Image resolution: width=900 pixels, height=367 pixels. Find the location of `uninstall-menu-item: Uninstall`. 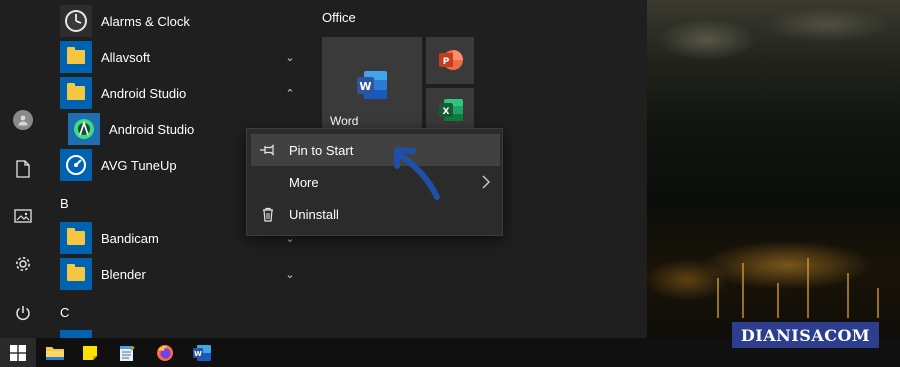

uninstall-menu-item: Uninstall is located at coordinates (375, 214).